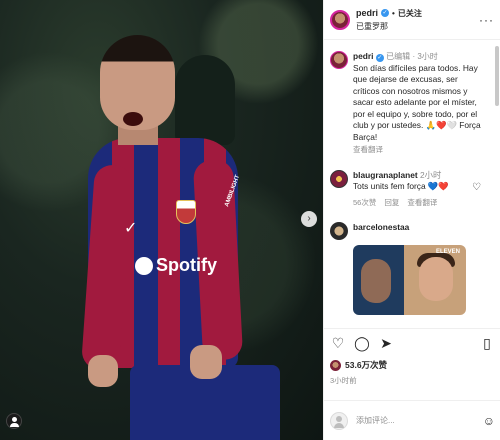 The height and width of the screenshot is (440, 500). What do you see at coordinates (410, 13) in the screenshot?
I see `follow-status-button: 已关注` at bounding box center [410, 13].